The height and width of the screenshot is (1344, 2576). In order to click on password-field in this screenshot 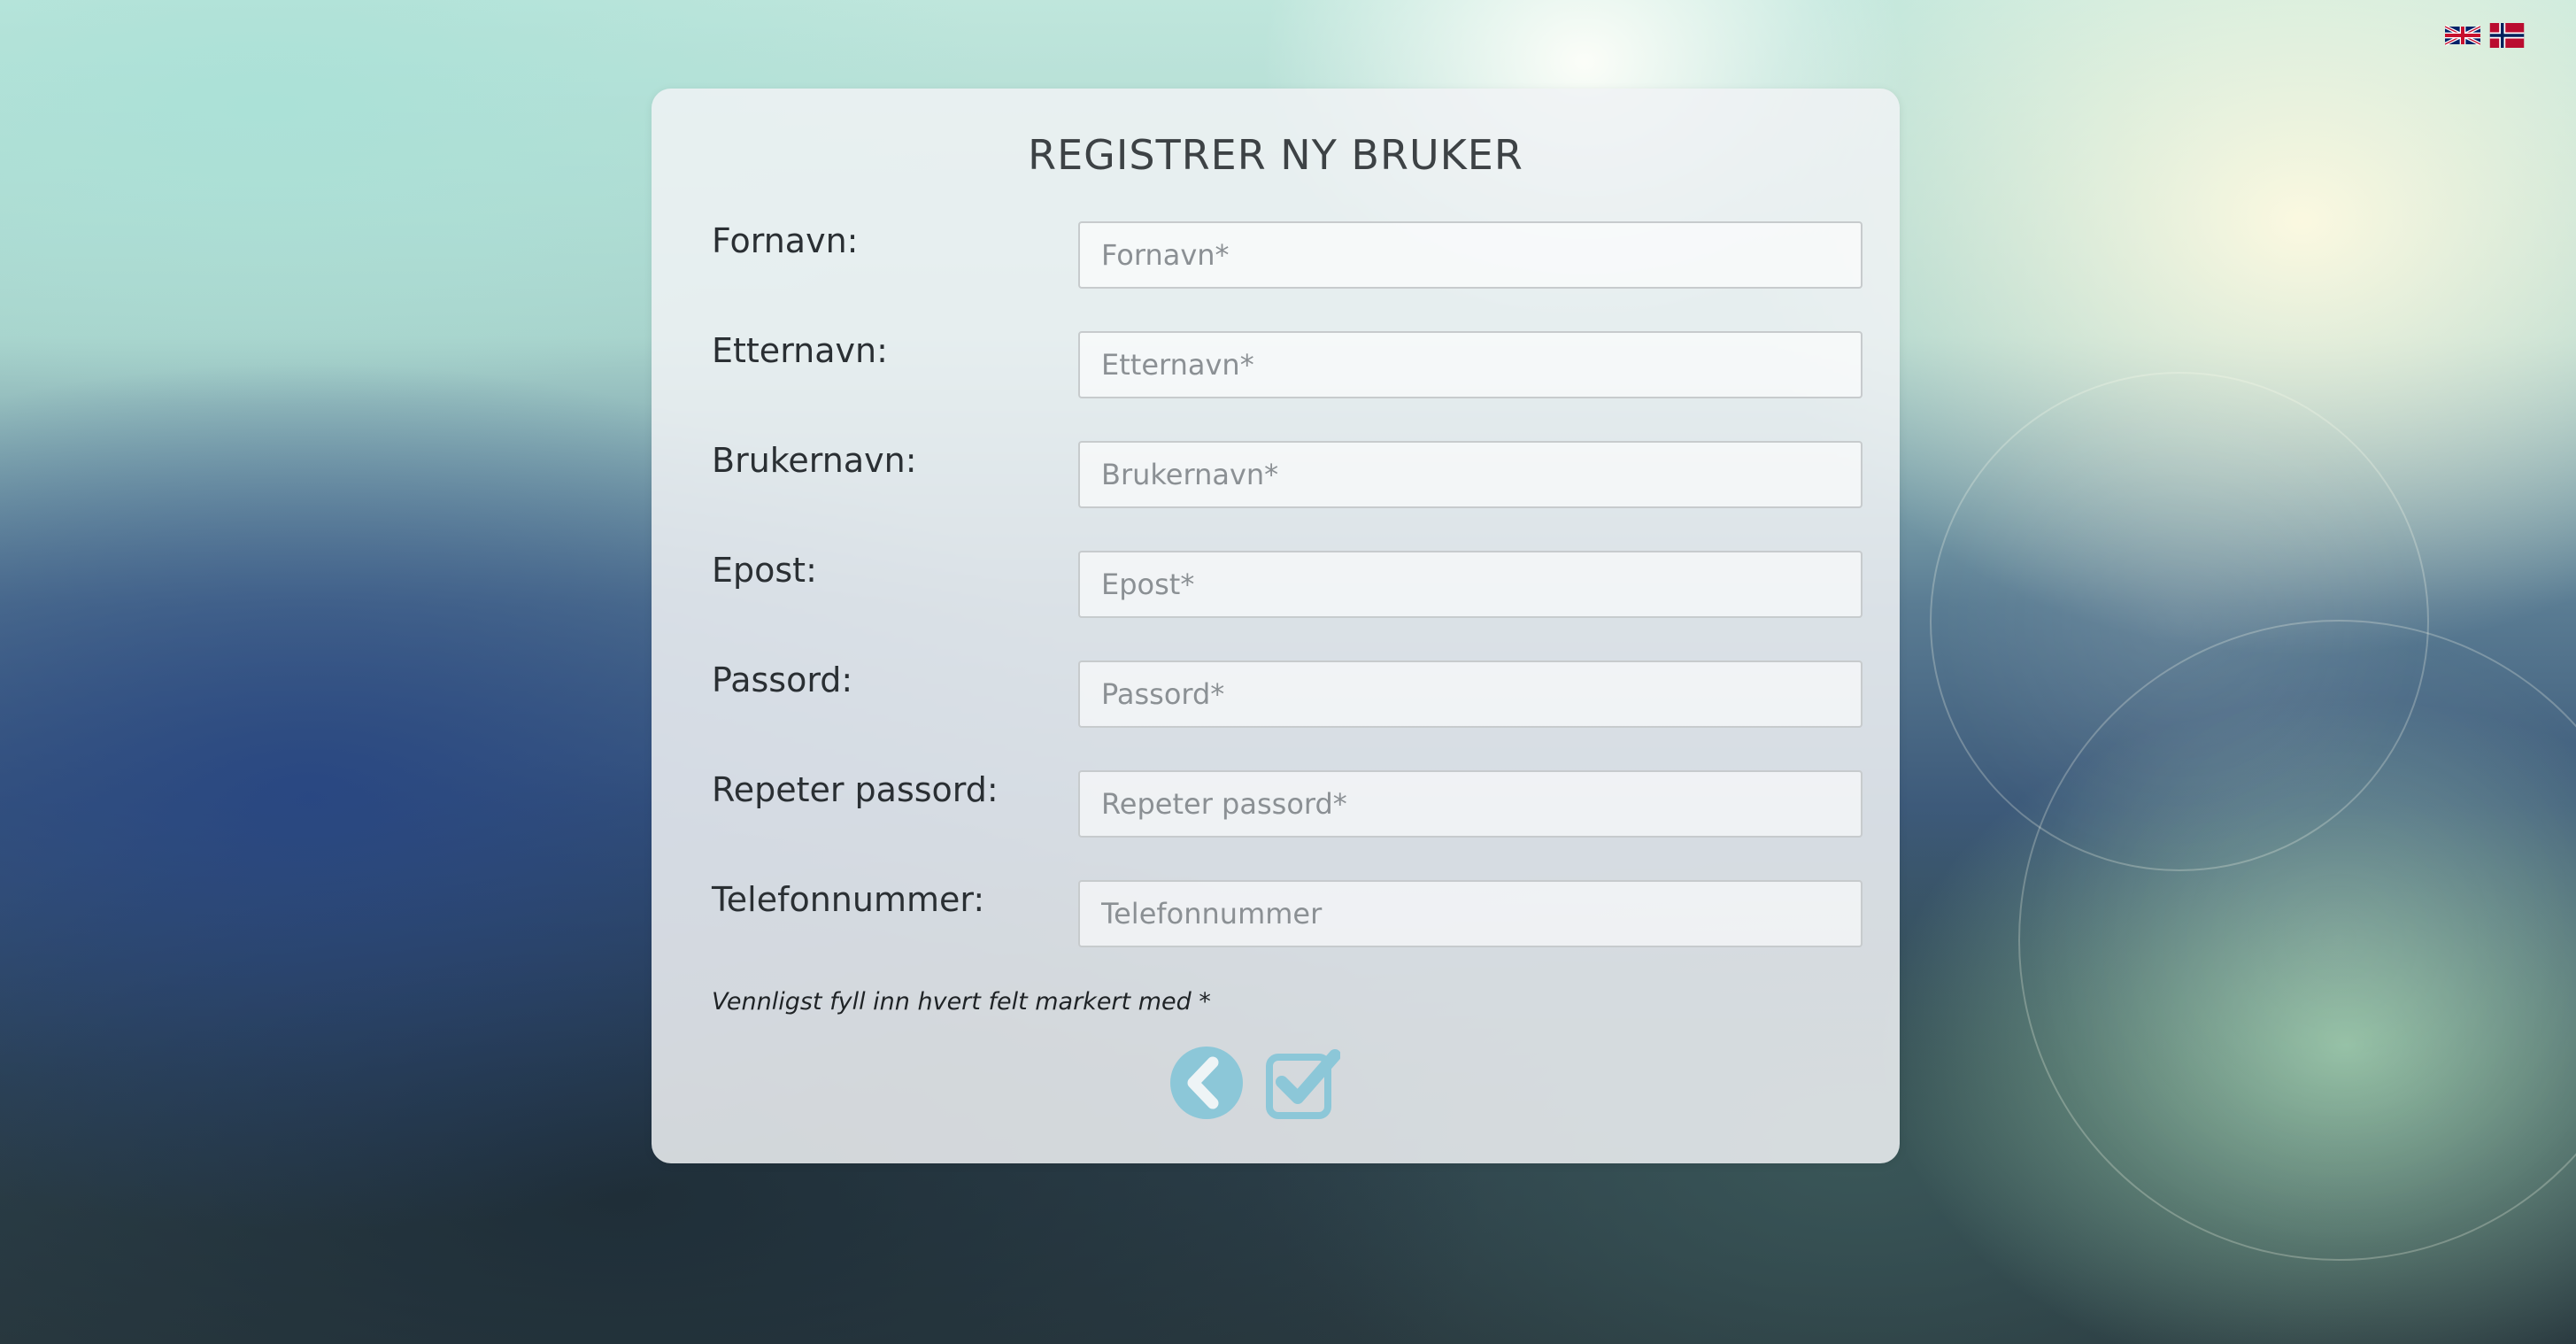, I will do `click(1470, 694)`.